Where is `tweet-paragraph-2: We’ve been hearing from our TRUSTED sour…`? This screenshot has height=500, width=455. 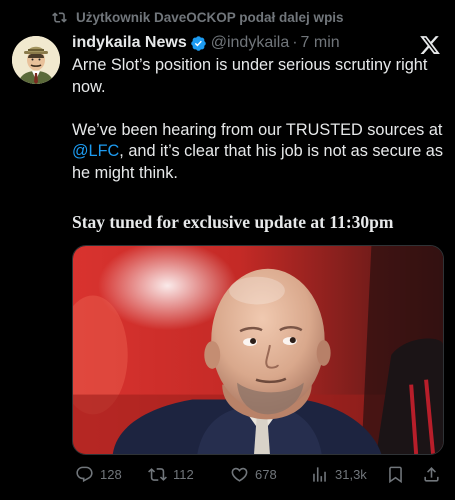
tweet-paragraph-2: We’ve been hearing from our TRUSTED sour… is located at coordinates (258, 152).